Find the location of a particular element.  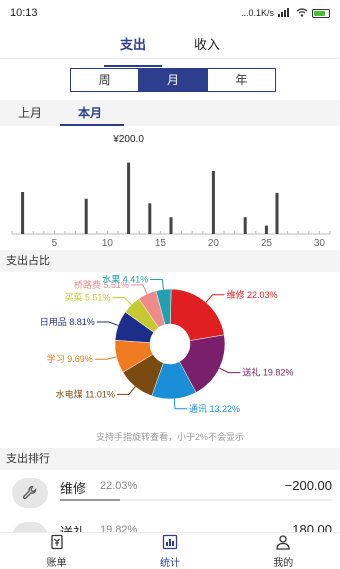

nav-statistics-label: 统计 is located at coordinates (169, 563).